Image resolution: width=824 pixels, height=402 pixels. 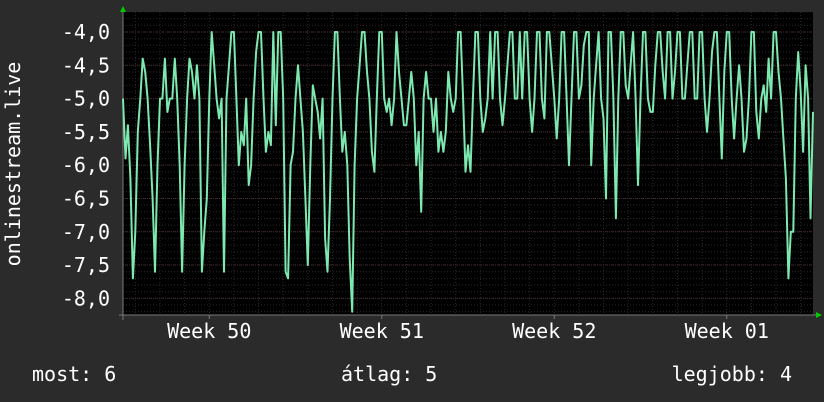 What do you see at coordinates (74, 374) in the screenshot?
I see `stat-current: most: 6` at bounding box center [74, 374].